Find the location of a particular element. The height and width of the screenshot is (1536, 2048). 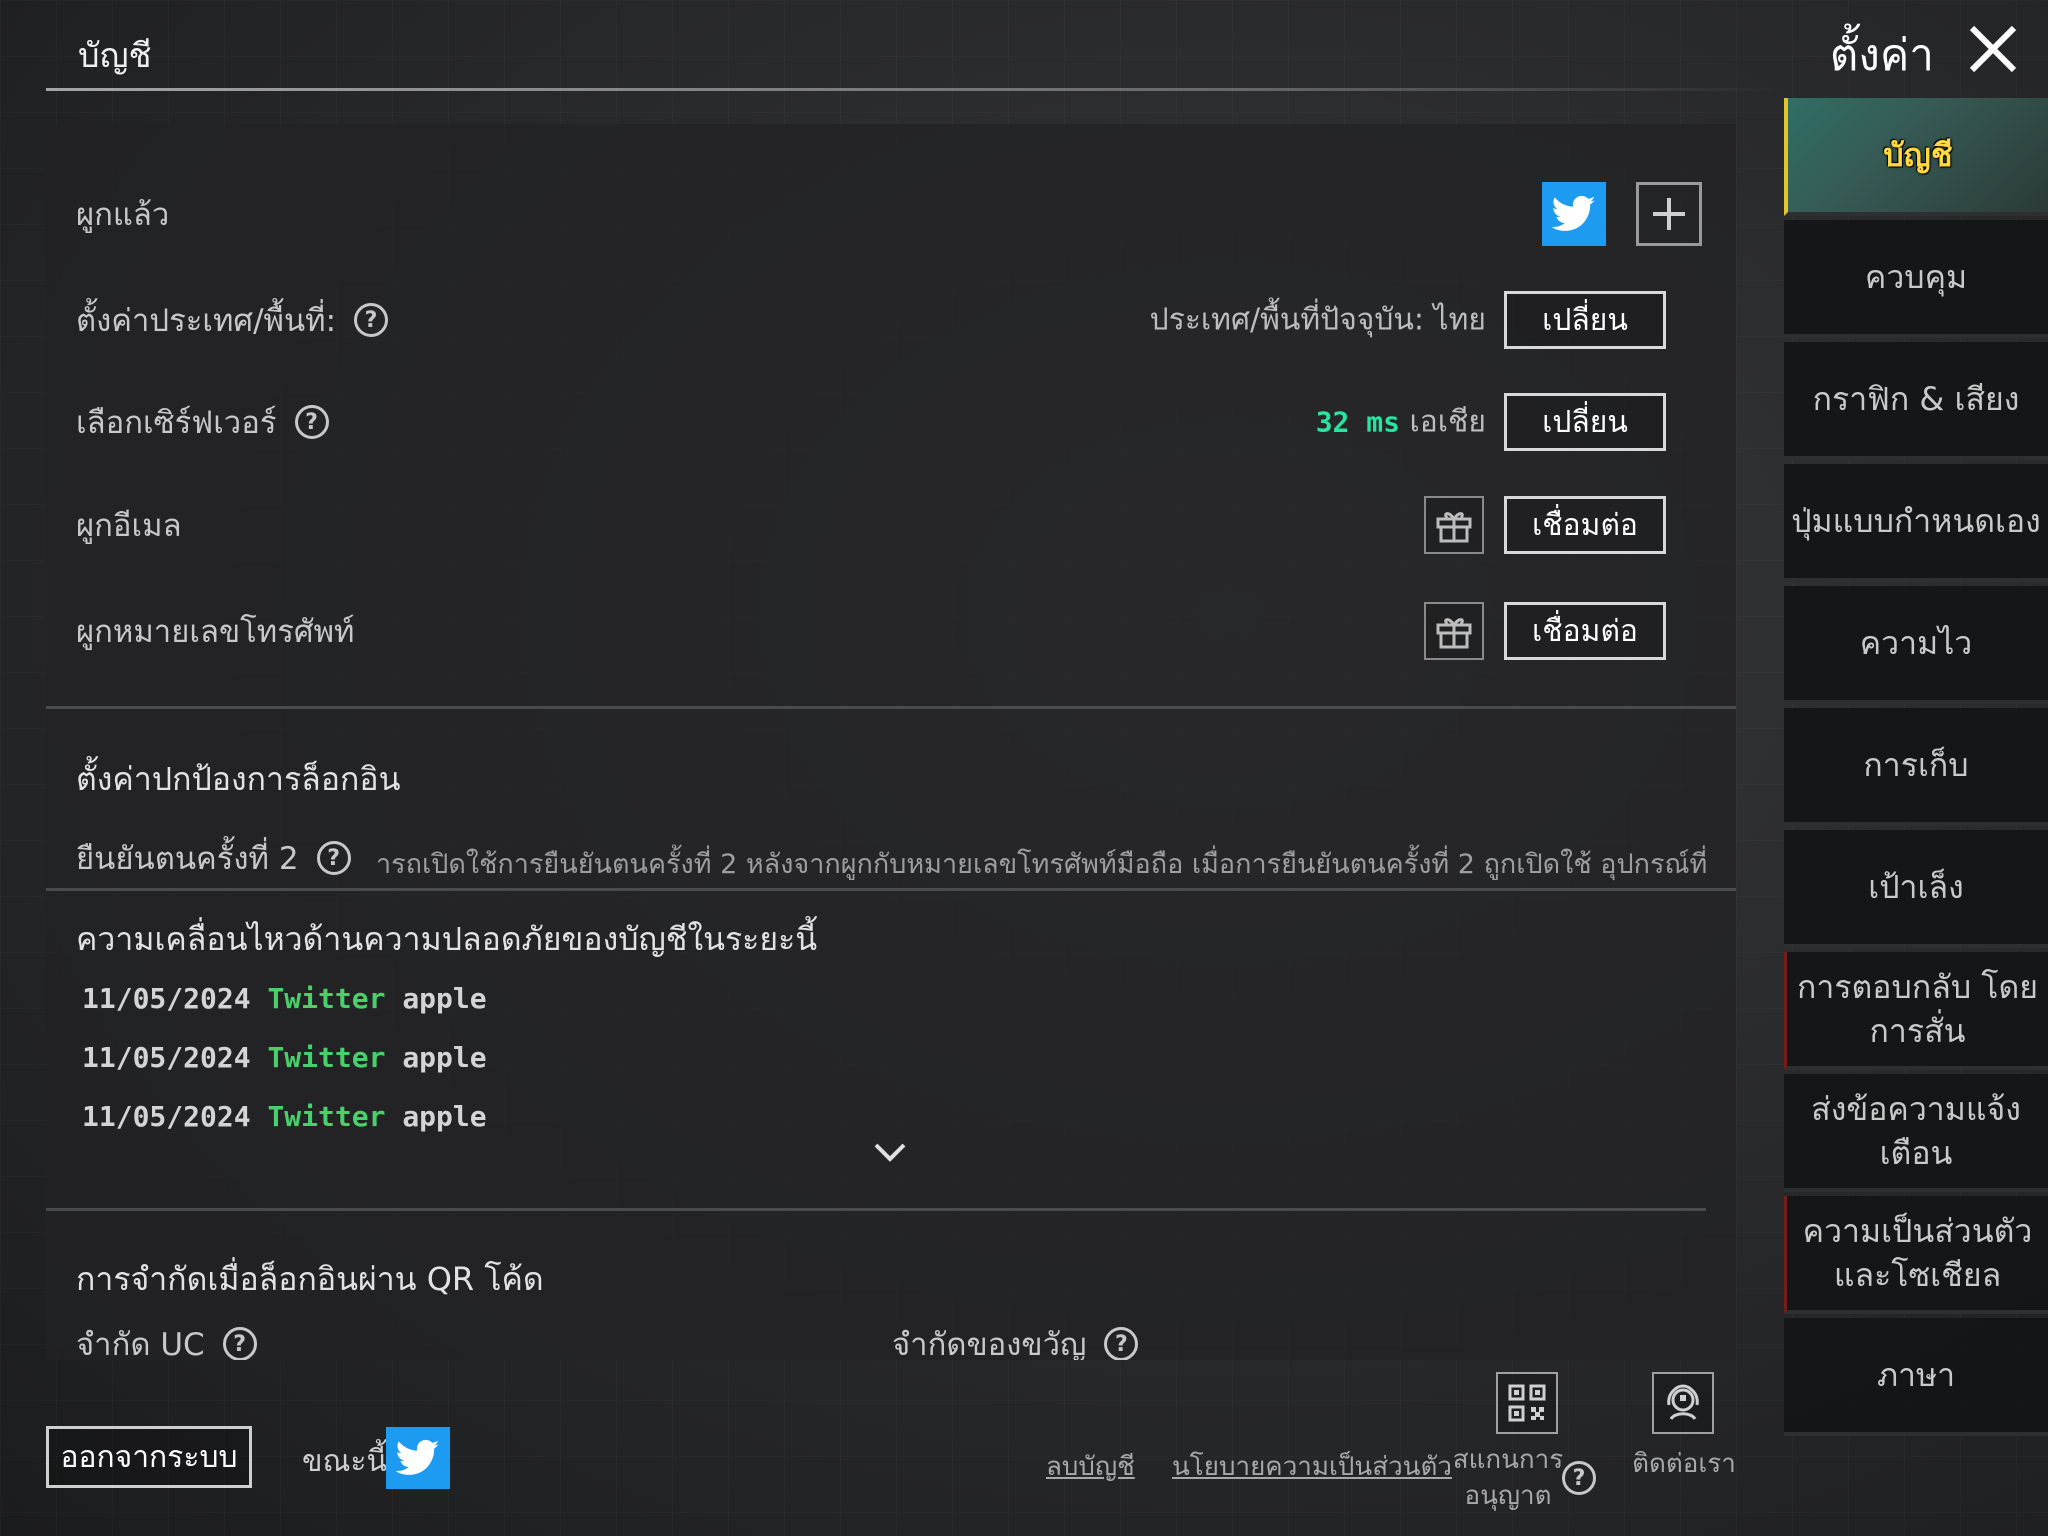

bound-accounts-row: ผูกแล้ว is located at coordinates (891, 214).